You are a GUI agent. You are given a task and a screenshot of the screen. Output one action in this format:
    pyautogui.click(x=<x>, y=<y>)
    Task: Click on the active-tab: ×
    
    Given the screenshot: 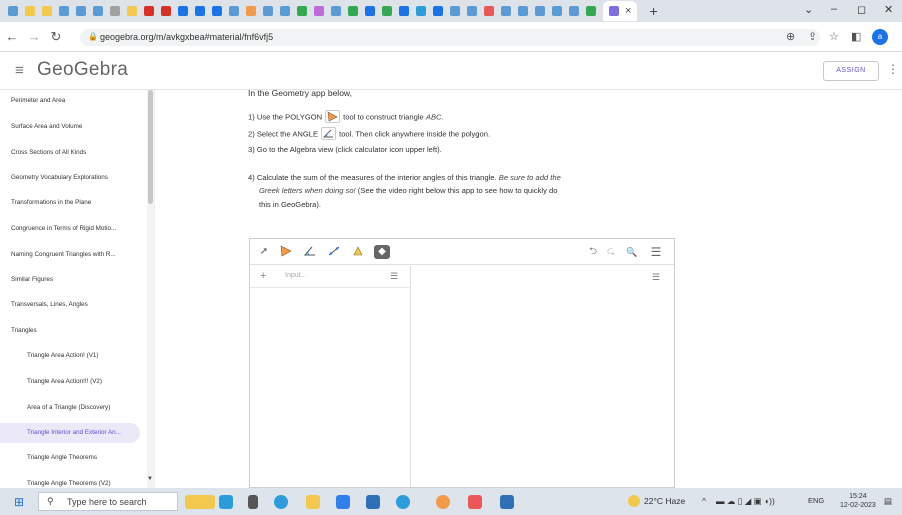 What is the action you would take?
    pyautogui.click(x=620, y=11)
    